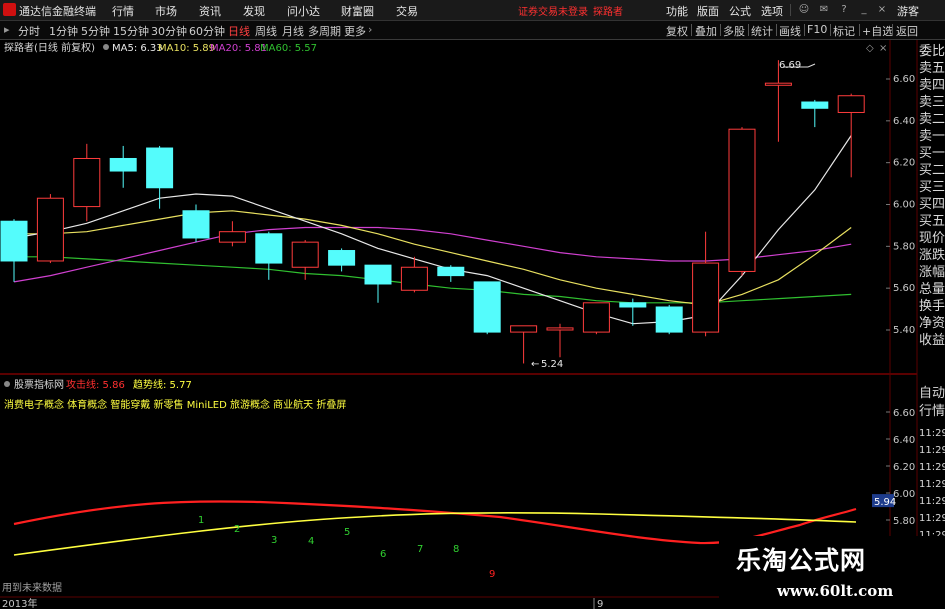  Describe the element at coordinates (790, 31) in the screenshot. I see `btn-huaxian: 画线` at that location.